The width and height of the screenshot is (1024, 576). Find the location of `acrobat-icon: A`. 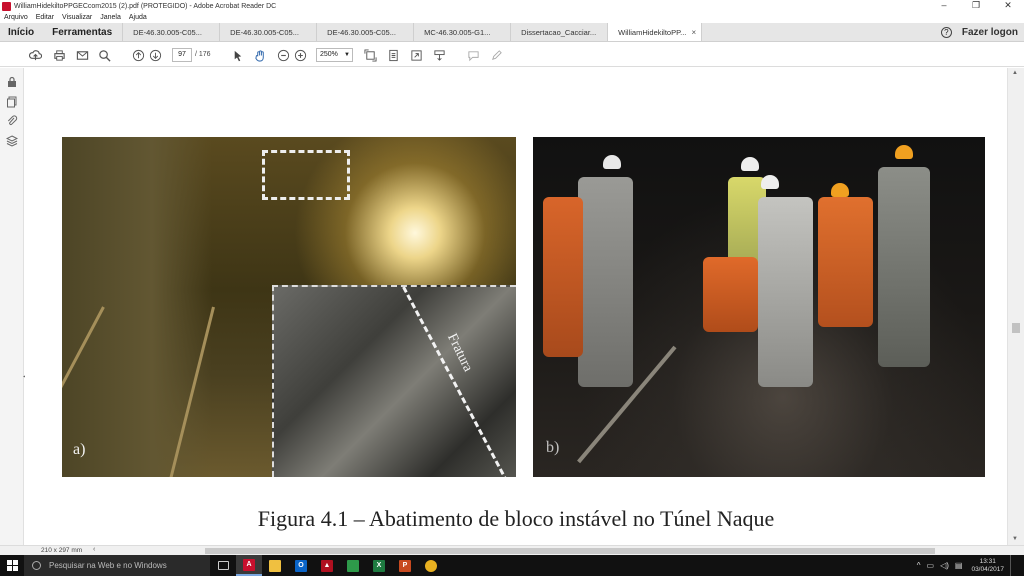

acrobat-icon: A is located at coordinates (249, 565).